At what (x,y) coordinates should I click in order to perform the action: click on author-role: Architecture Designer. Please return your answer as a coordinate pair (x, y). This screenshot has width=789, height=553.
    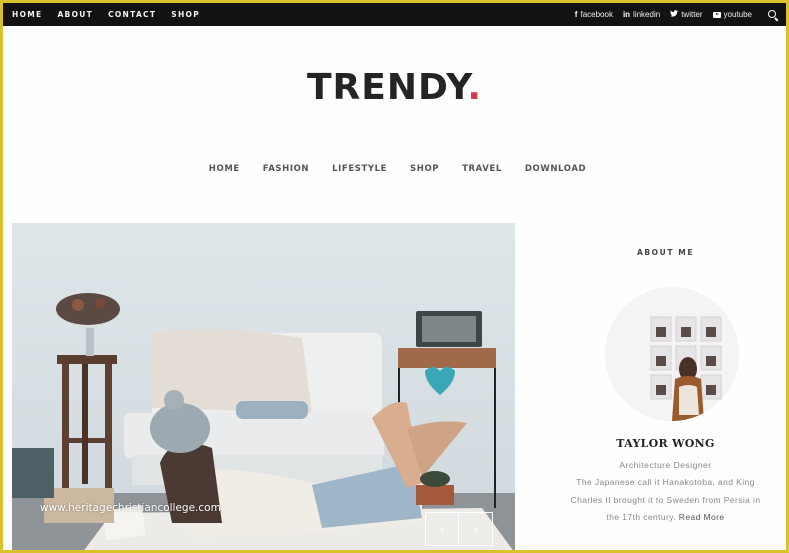
    Looking at the image, I should click on (665, 465).